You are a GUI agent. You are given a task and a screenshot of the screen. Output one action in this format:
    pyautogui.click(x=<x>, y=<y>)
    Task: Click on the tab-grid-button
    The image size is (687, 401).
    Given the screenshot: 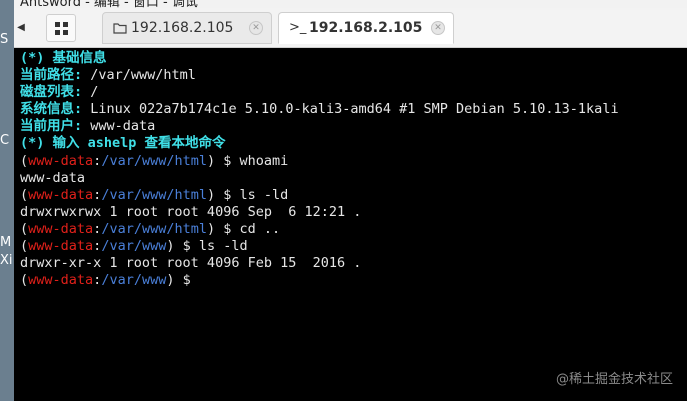 What is the action you would take?
    pyautogui.click(x=61, y=28)
    